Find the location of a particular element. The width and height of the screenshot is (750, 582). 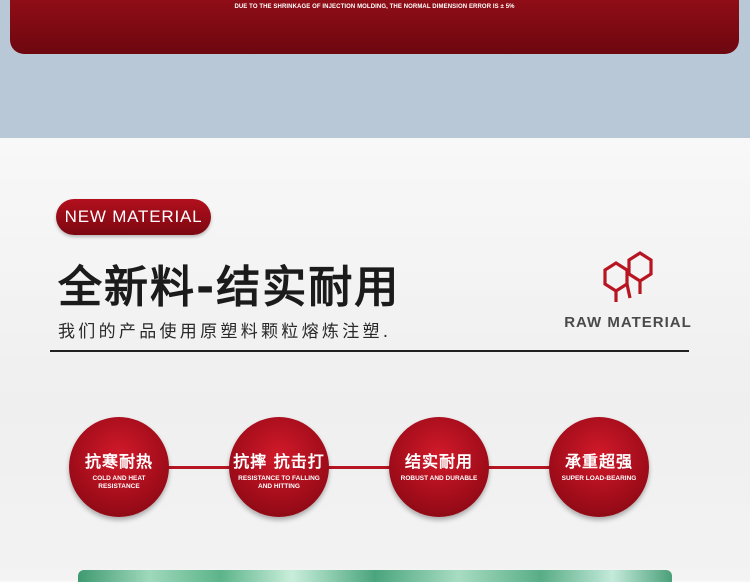

feature-connector is located at coordinates (358, 467).